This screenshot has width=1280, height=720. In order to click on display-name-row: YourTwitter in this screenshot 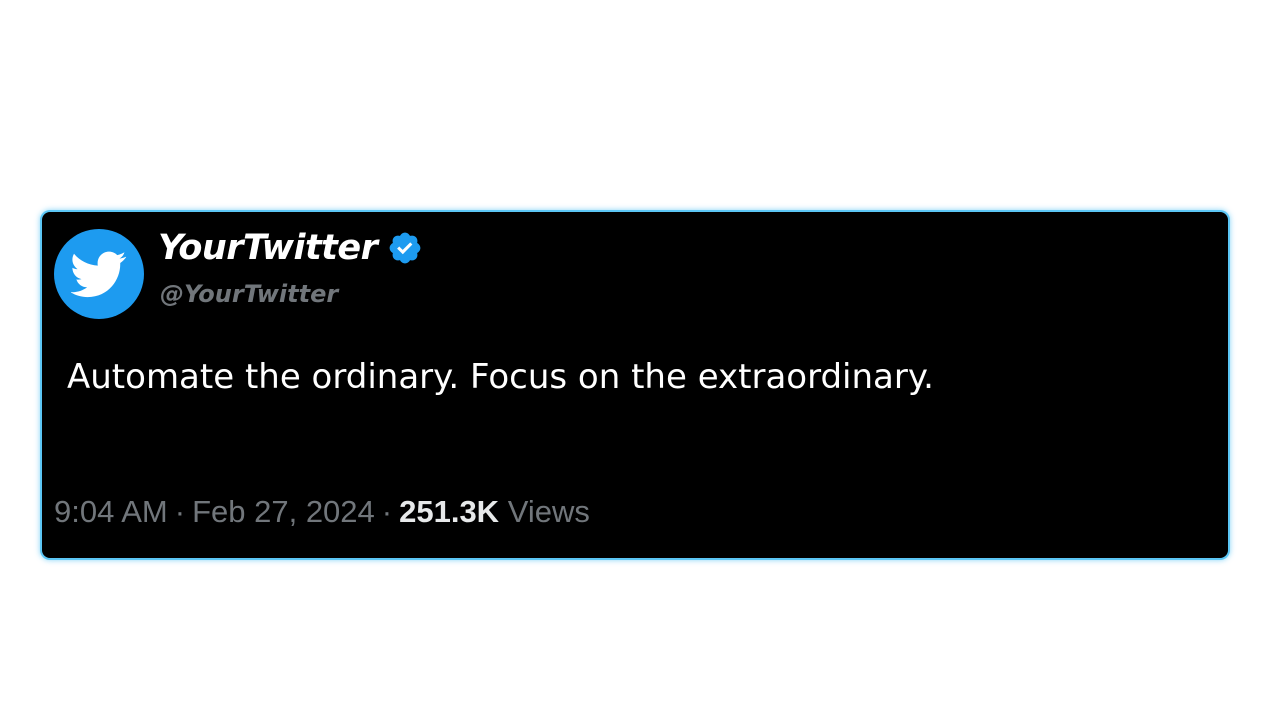, I will do `click(290, 248)`.